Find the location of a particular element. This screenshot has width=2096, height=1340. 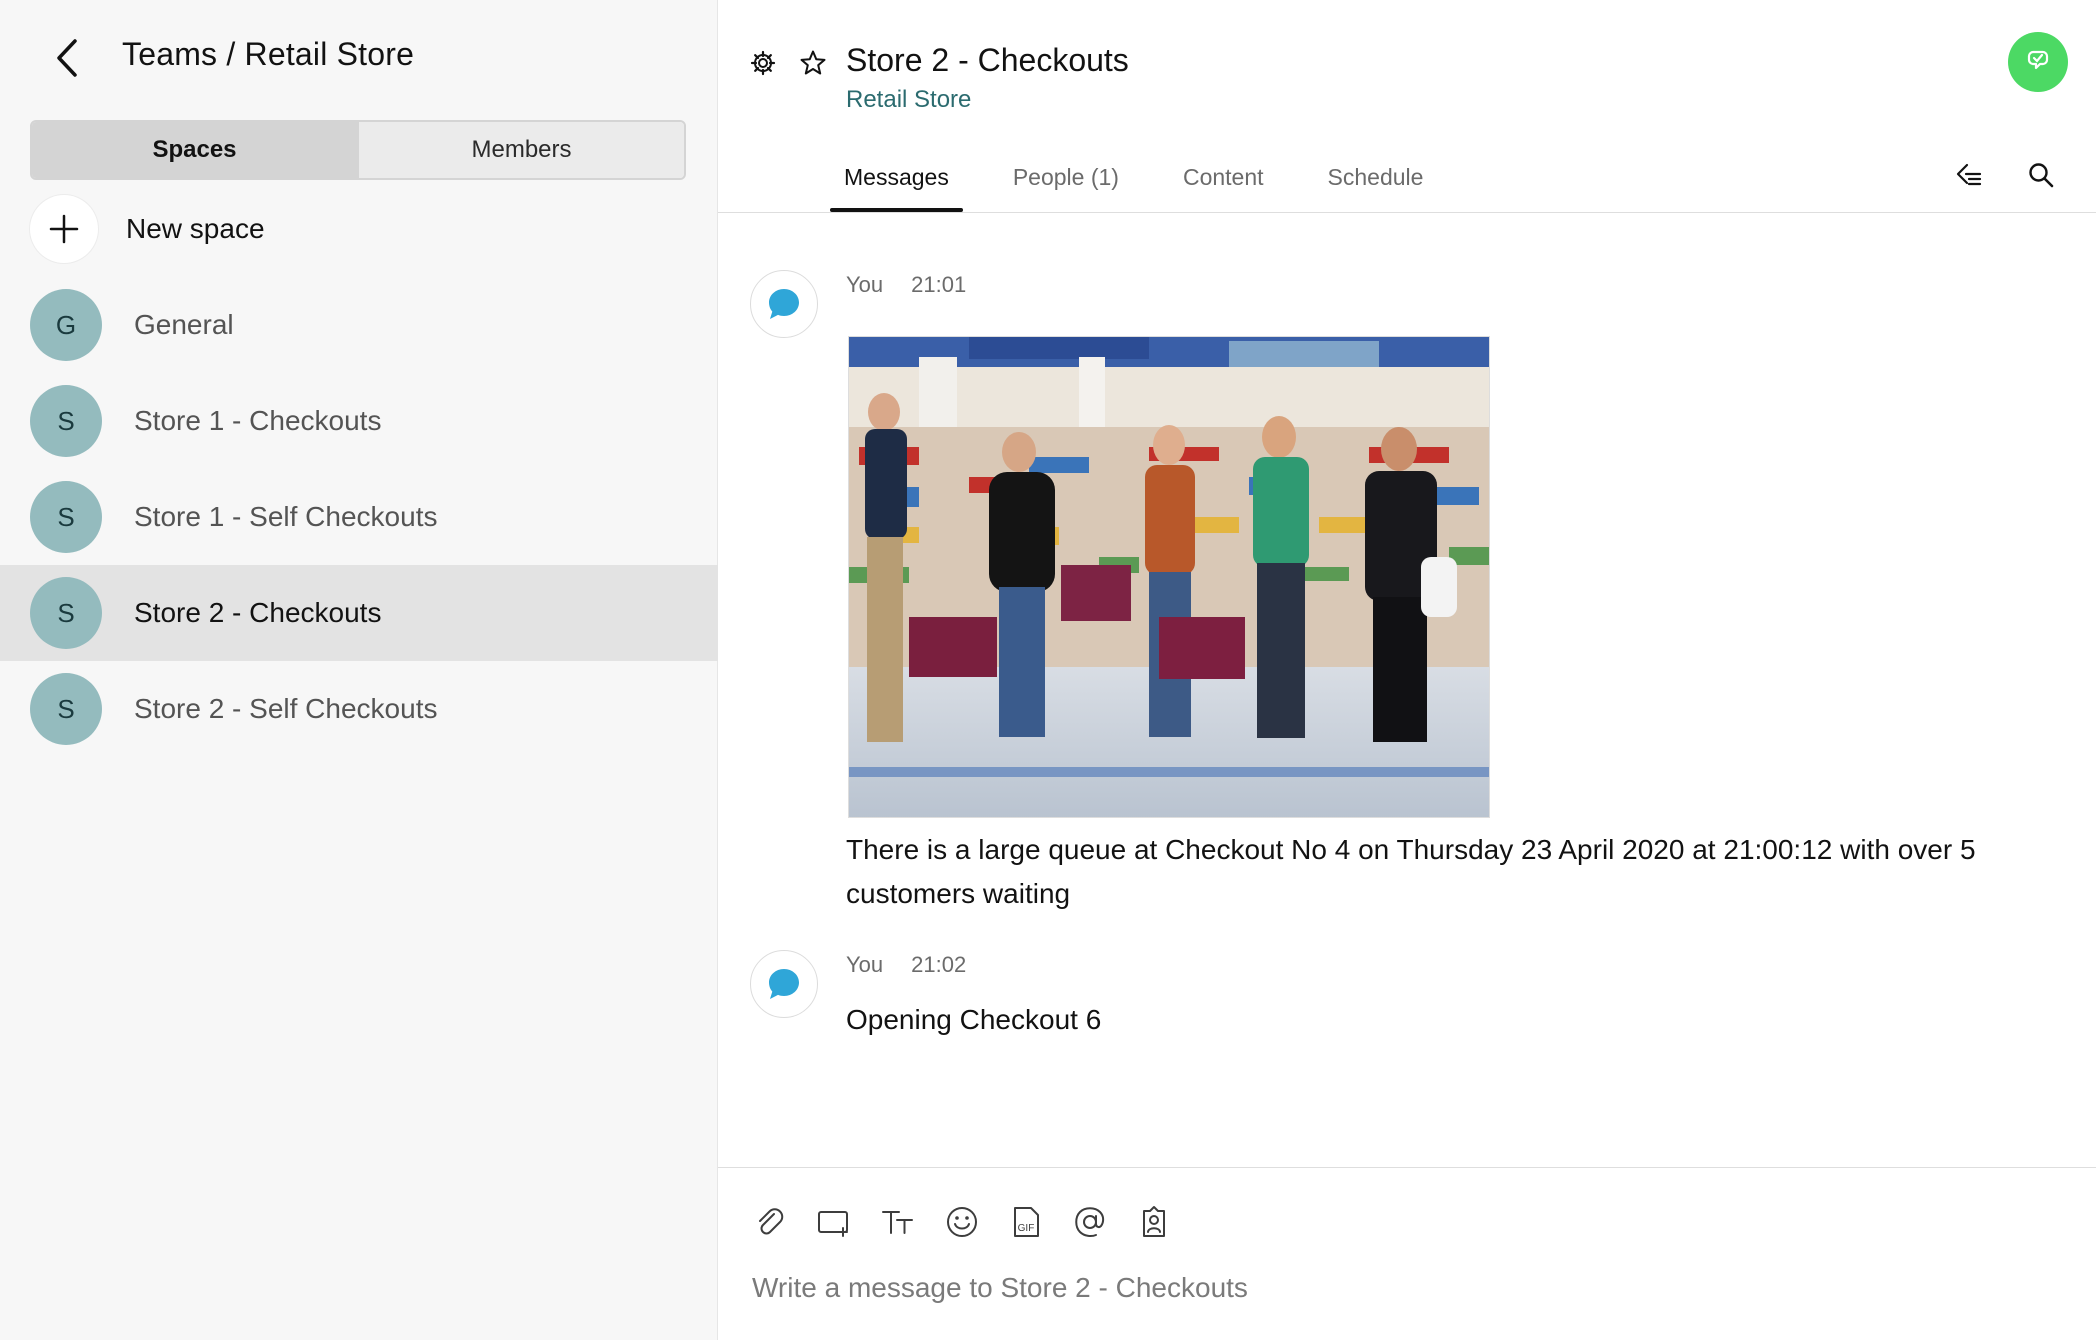

message-time: 21:02 is located at coordinates (939, 964).